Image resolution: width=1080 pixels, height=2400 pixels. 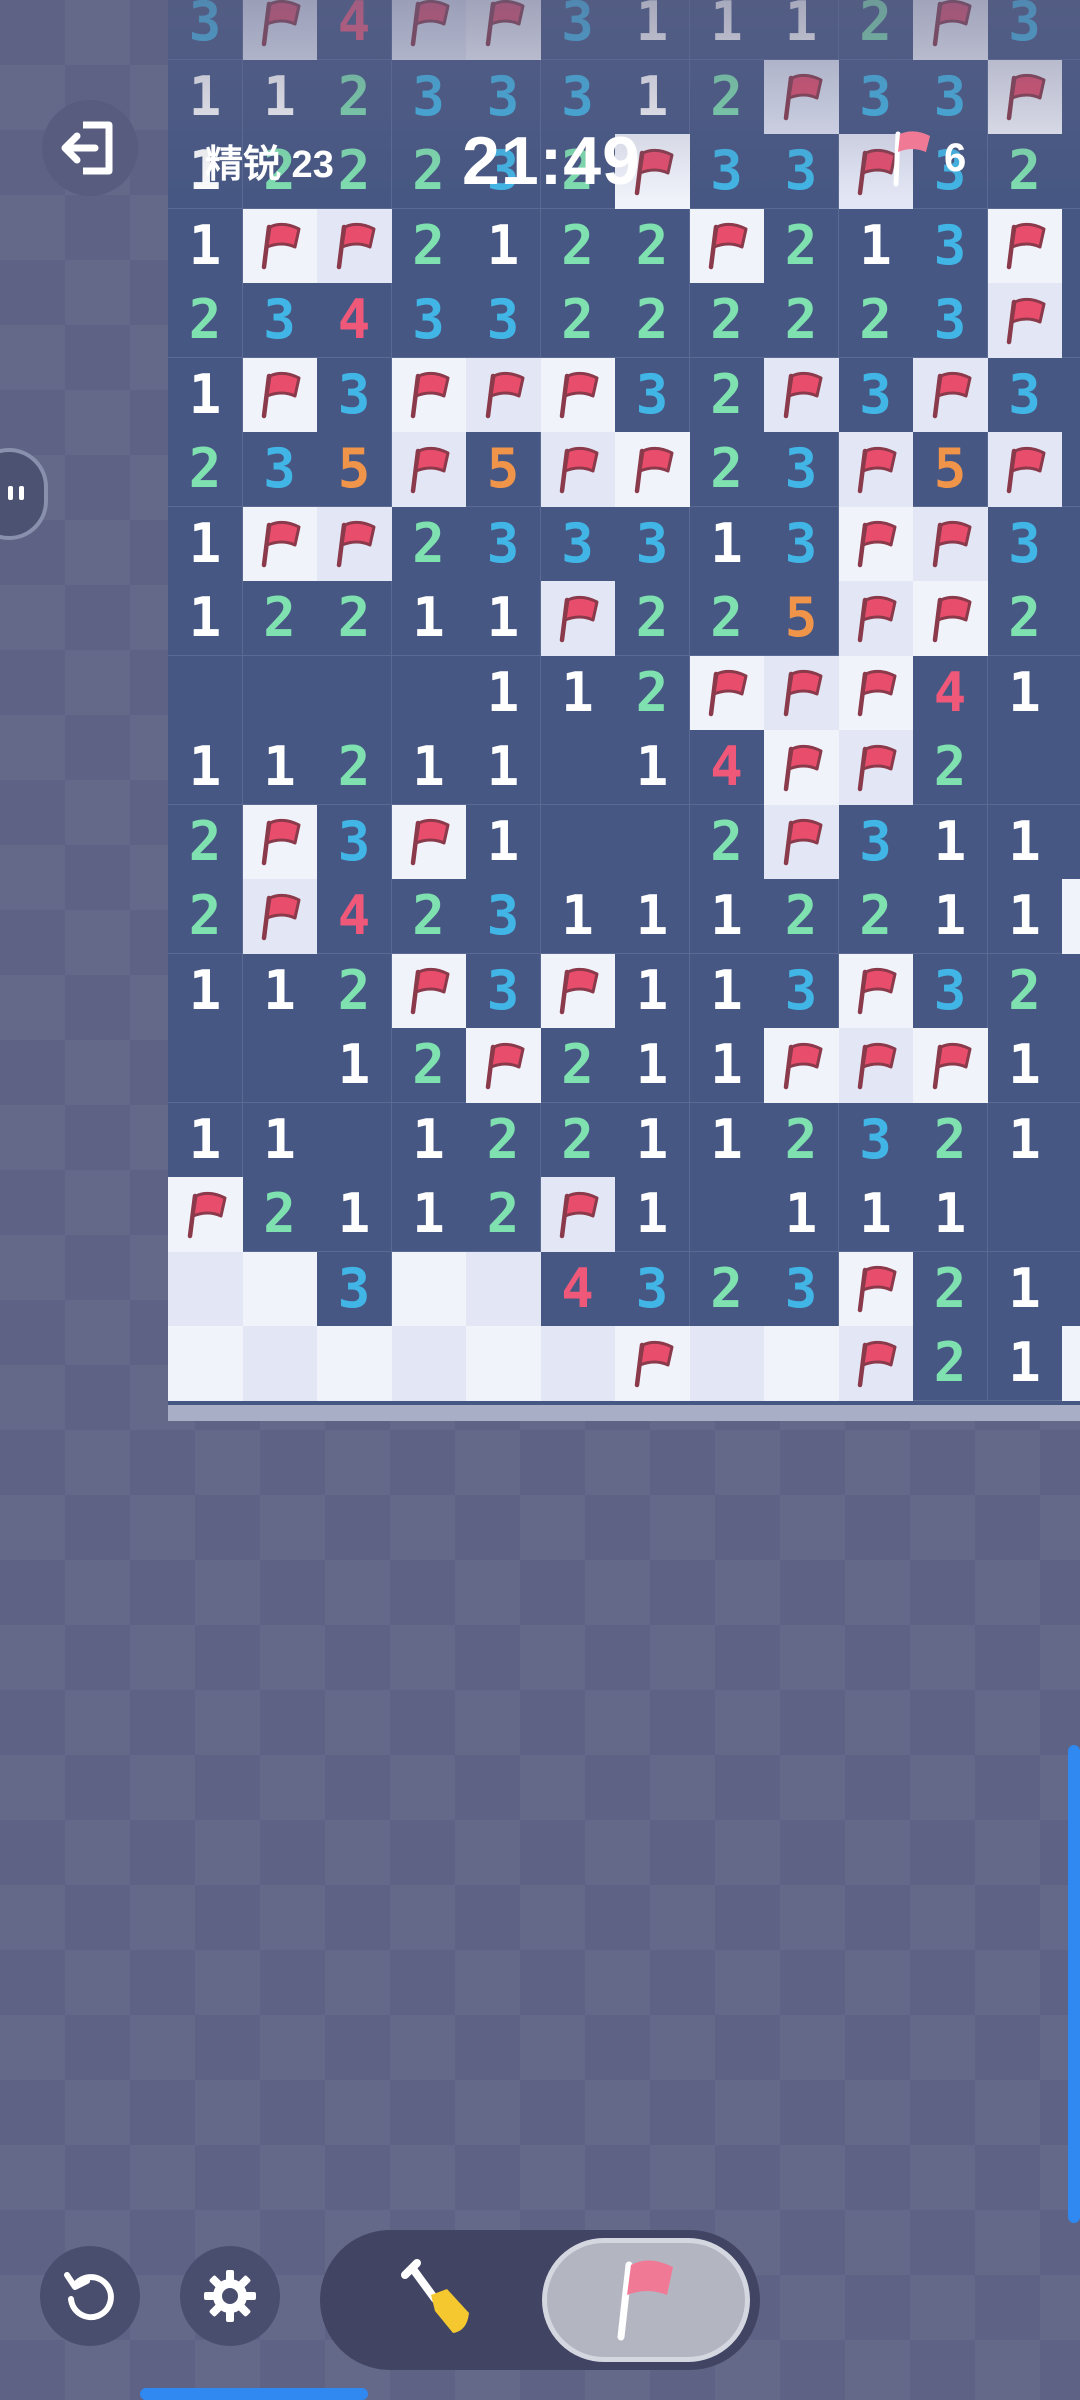 I want to click on number-cell: 4, so click(x=578, y=1289).